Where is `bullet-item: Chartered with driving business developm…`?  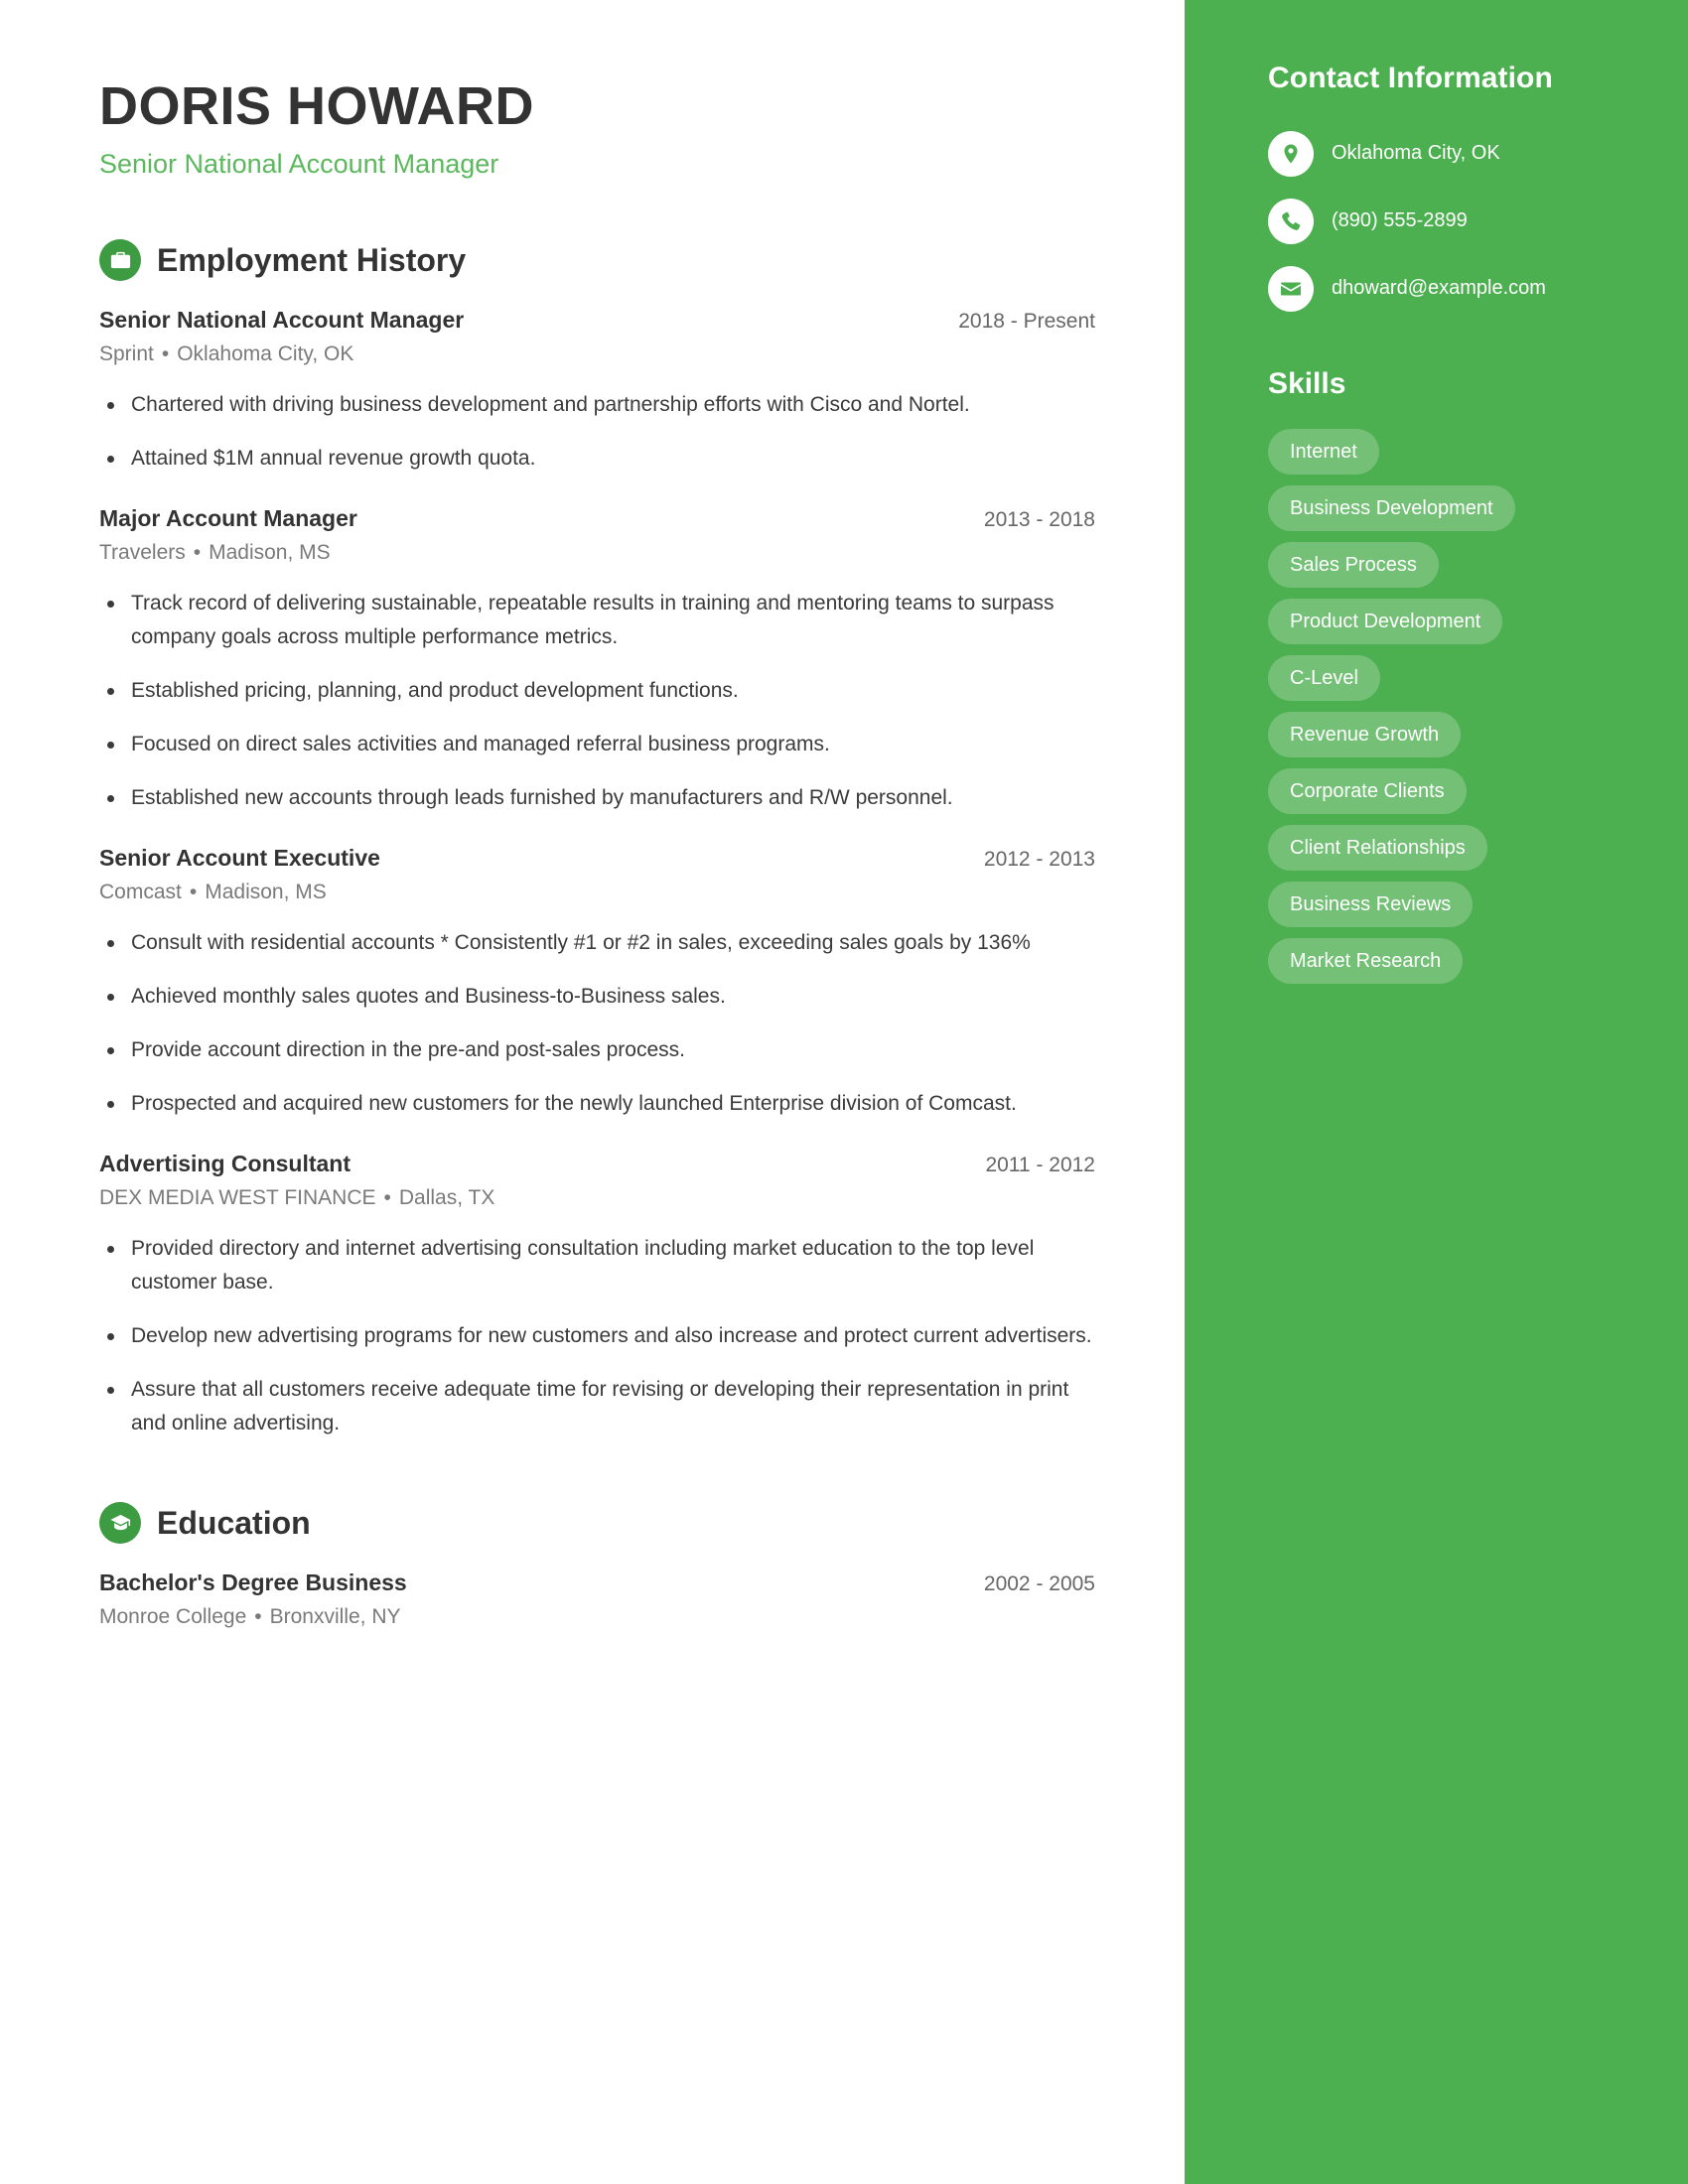
bullet-item: Chartered with driving business developm… is located at coordinates (595, 405).